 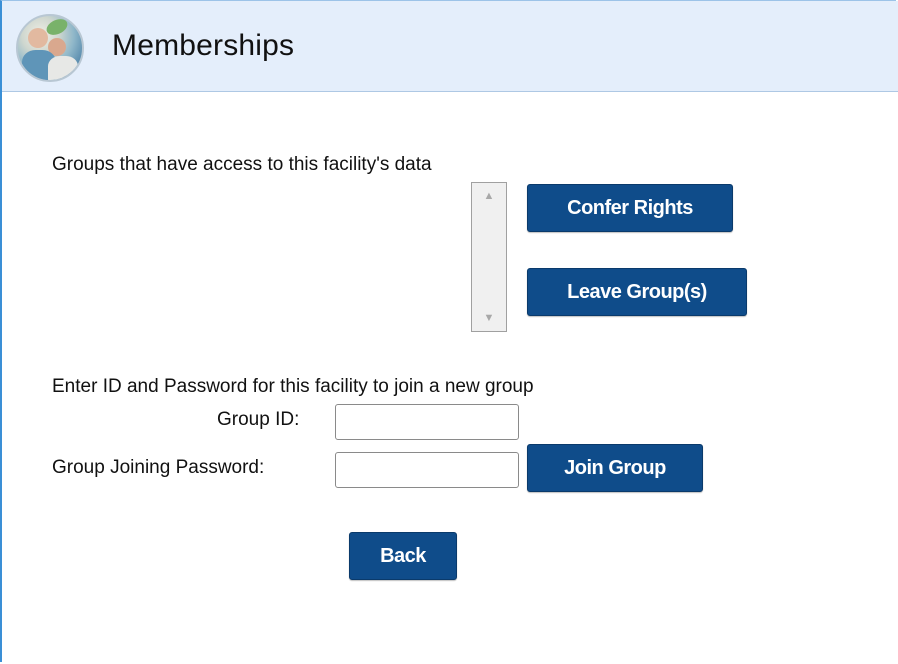 What do you see at coordinates (637, 292) in the screenshot?
I see `leave-group-button: Leave Group(s)` at bounding box center [637, 292].